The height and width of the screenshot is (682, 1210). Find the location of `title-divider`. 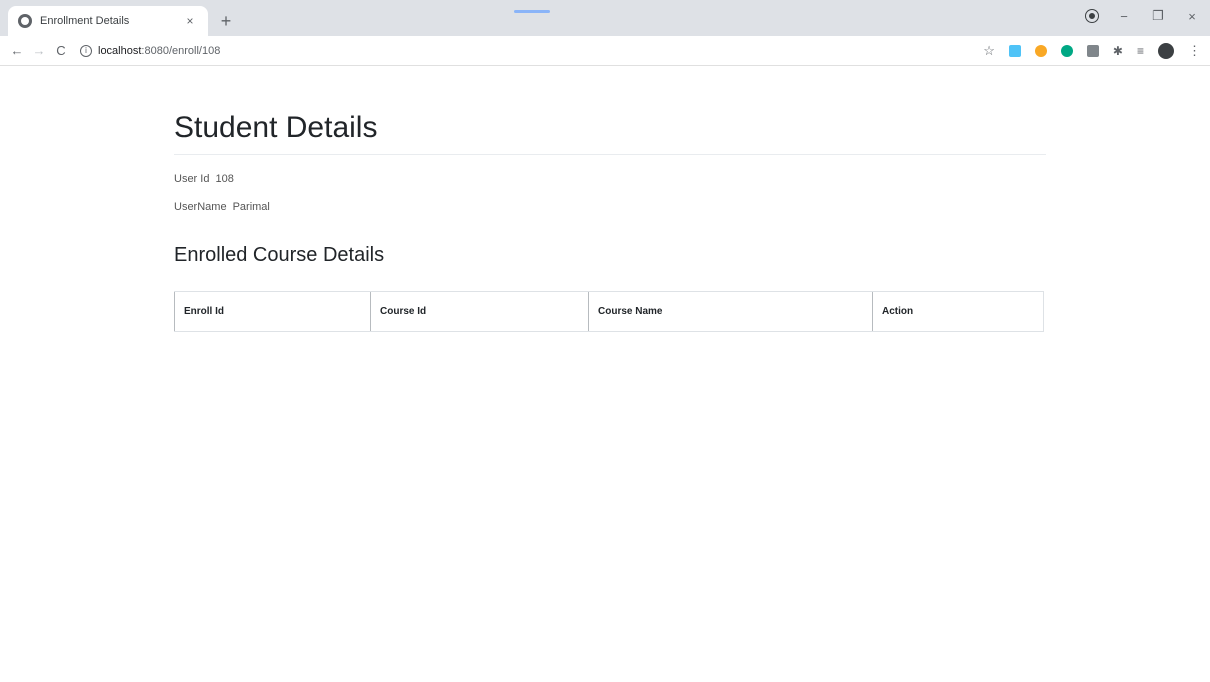

title-divider is located at coordinates (610, 154).